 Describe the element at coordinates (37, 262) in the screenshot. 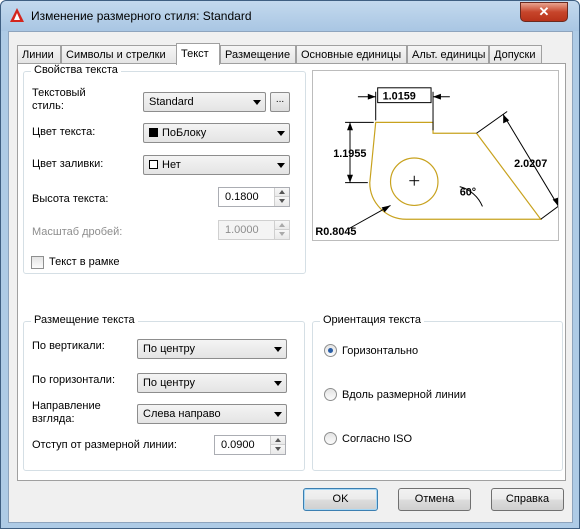

I see `frame-text-checkbox` at that location.